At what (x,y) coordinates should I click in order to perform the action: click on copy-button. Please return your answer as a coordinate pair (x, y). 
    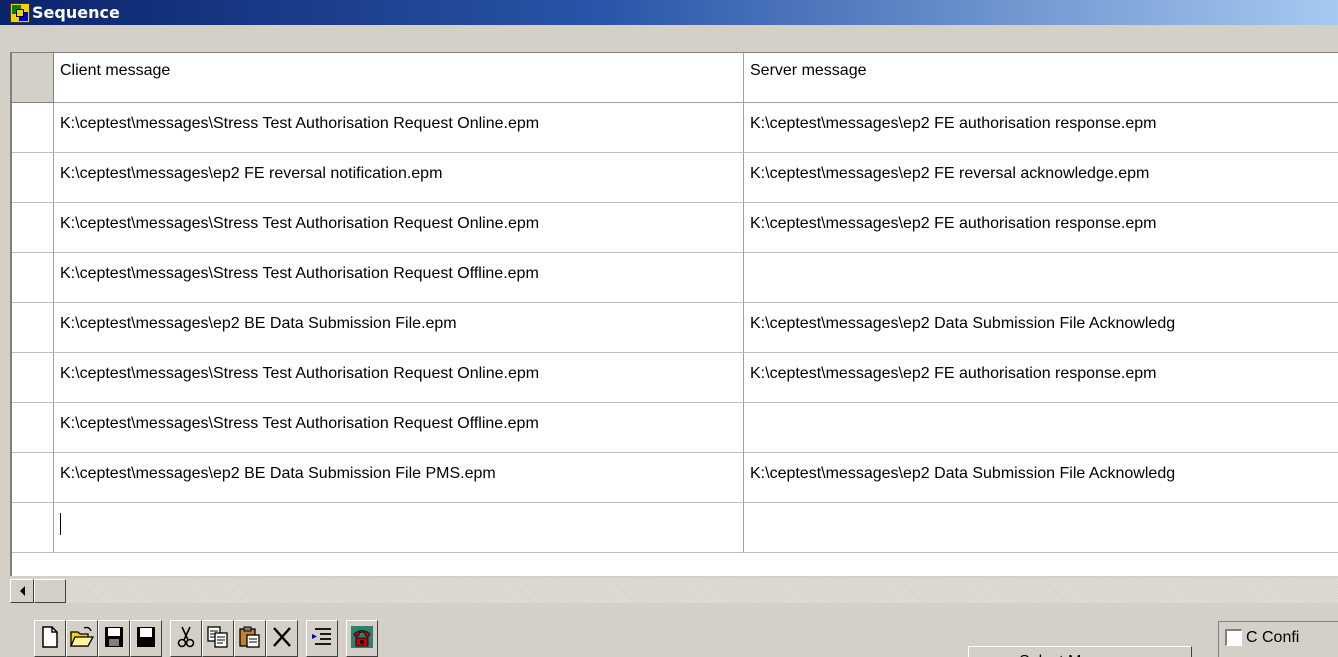
    Looking at the image, I should click on (218, 638).